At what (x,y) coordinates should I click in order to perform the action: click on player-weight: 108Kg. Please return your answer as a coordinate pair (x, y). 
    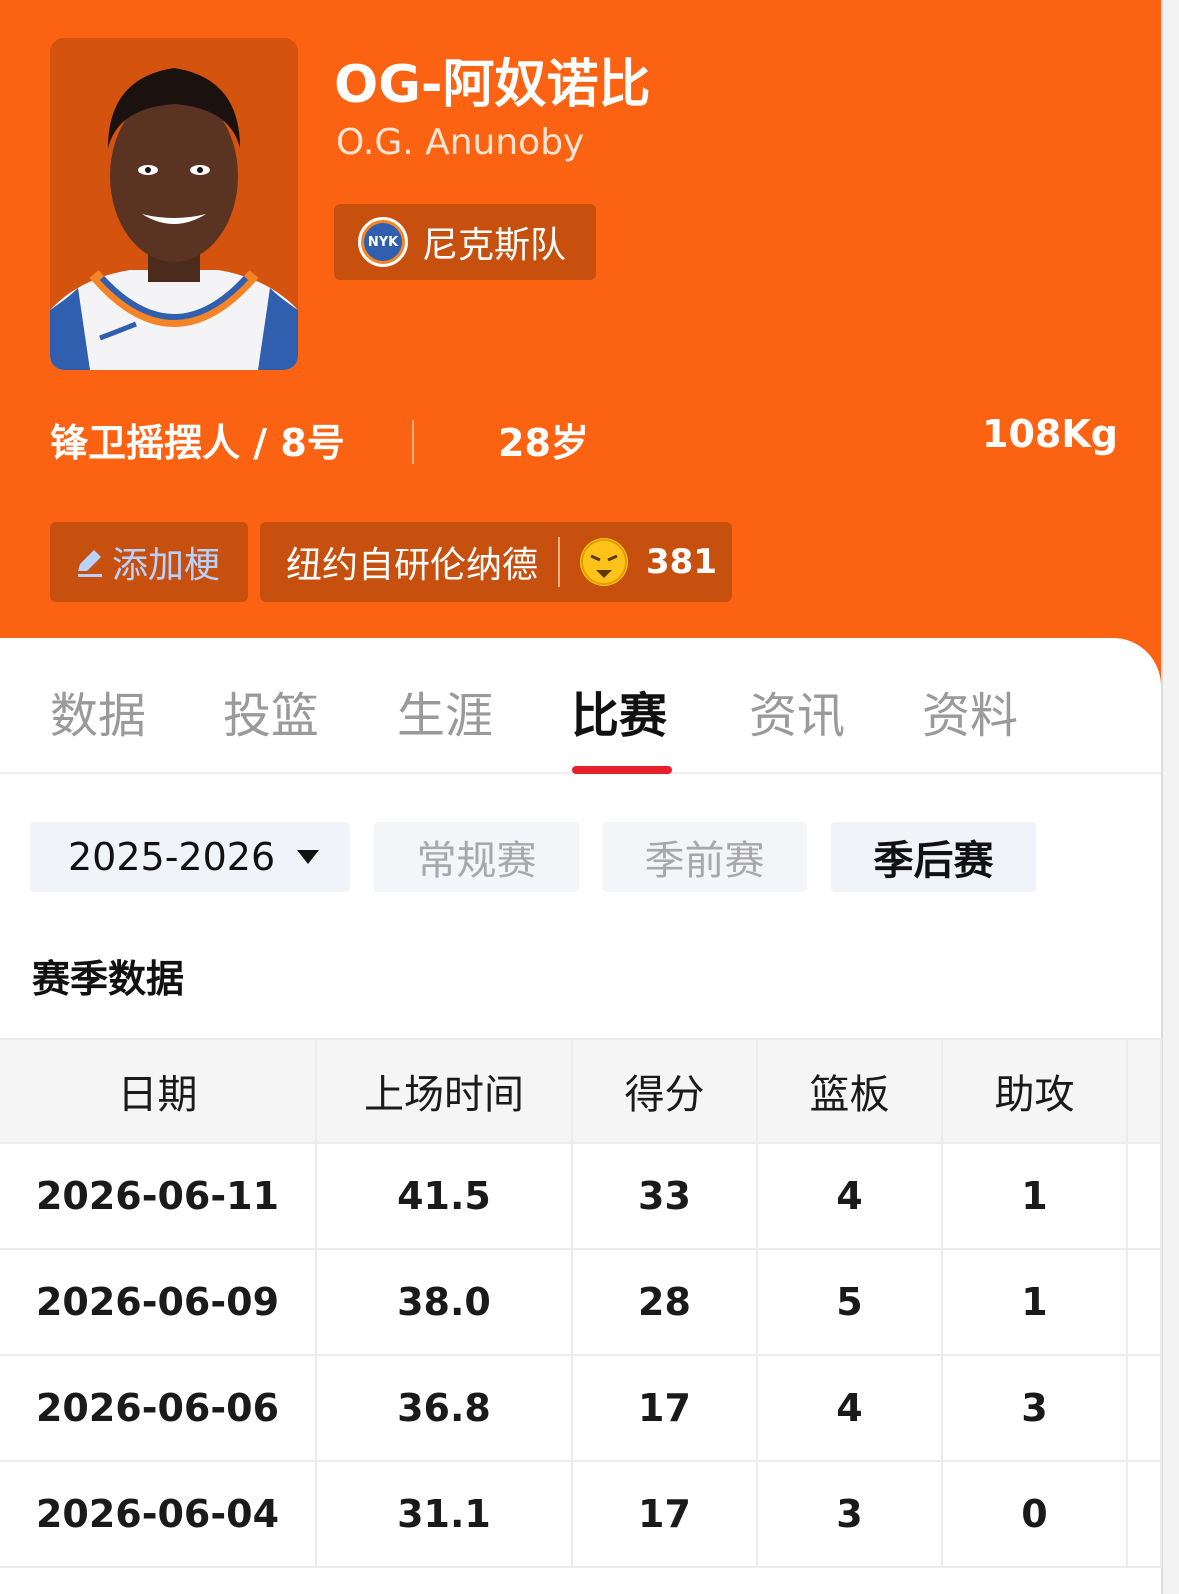
    Looking at the image, I should click on (1050, 434).